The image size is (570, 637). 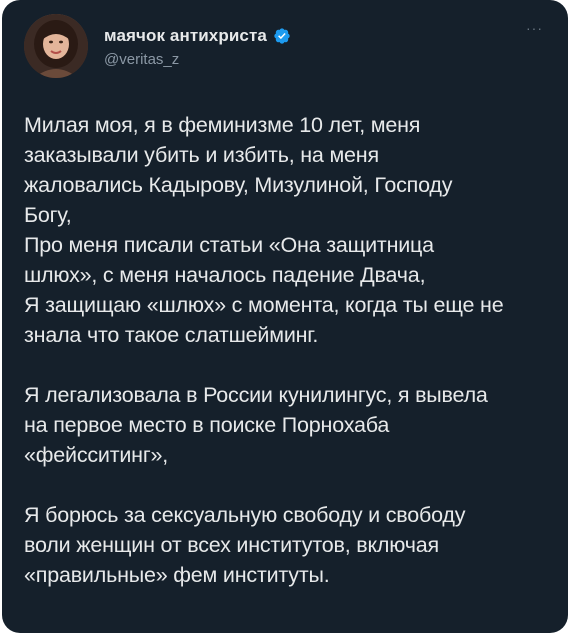 I want to click on display-name: маячок антихриста, so click(x=185, y=36).